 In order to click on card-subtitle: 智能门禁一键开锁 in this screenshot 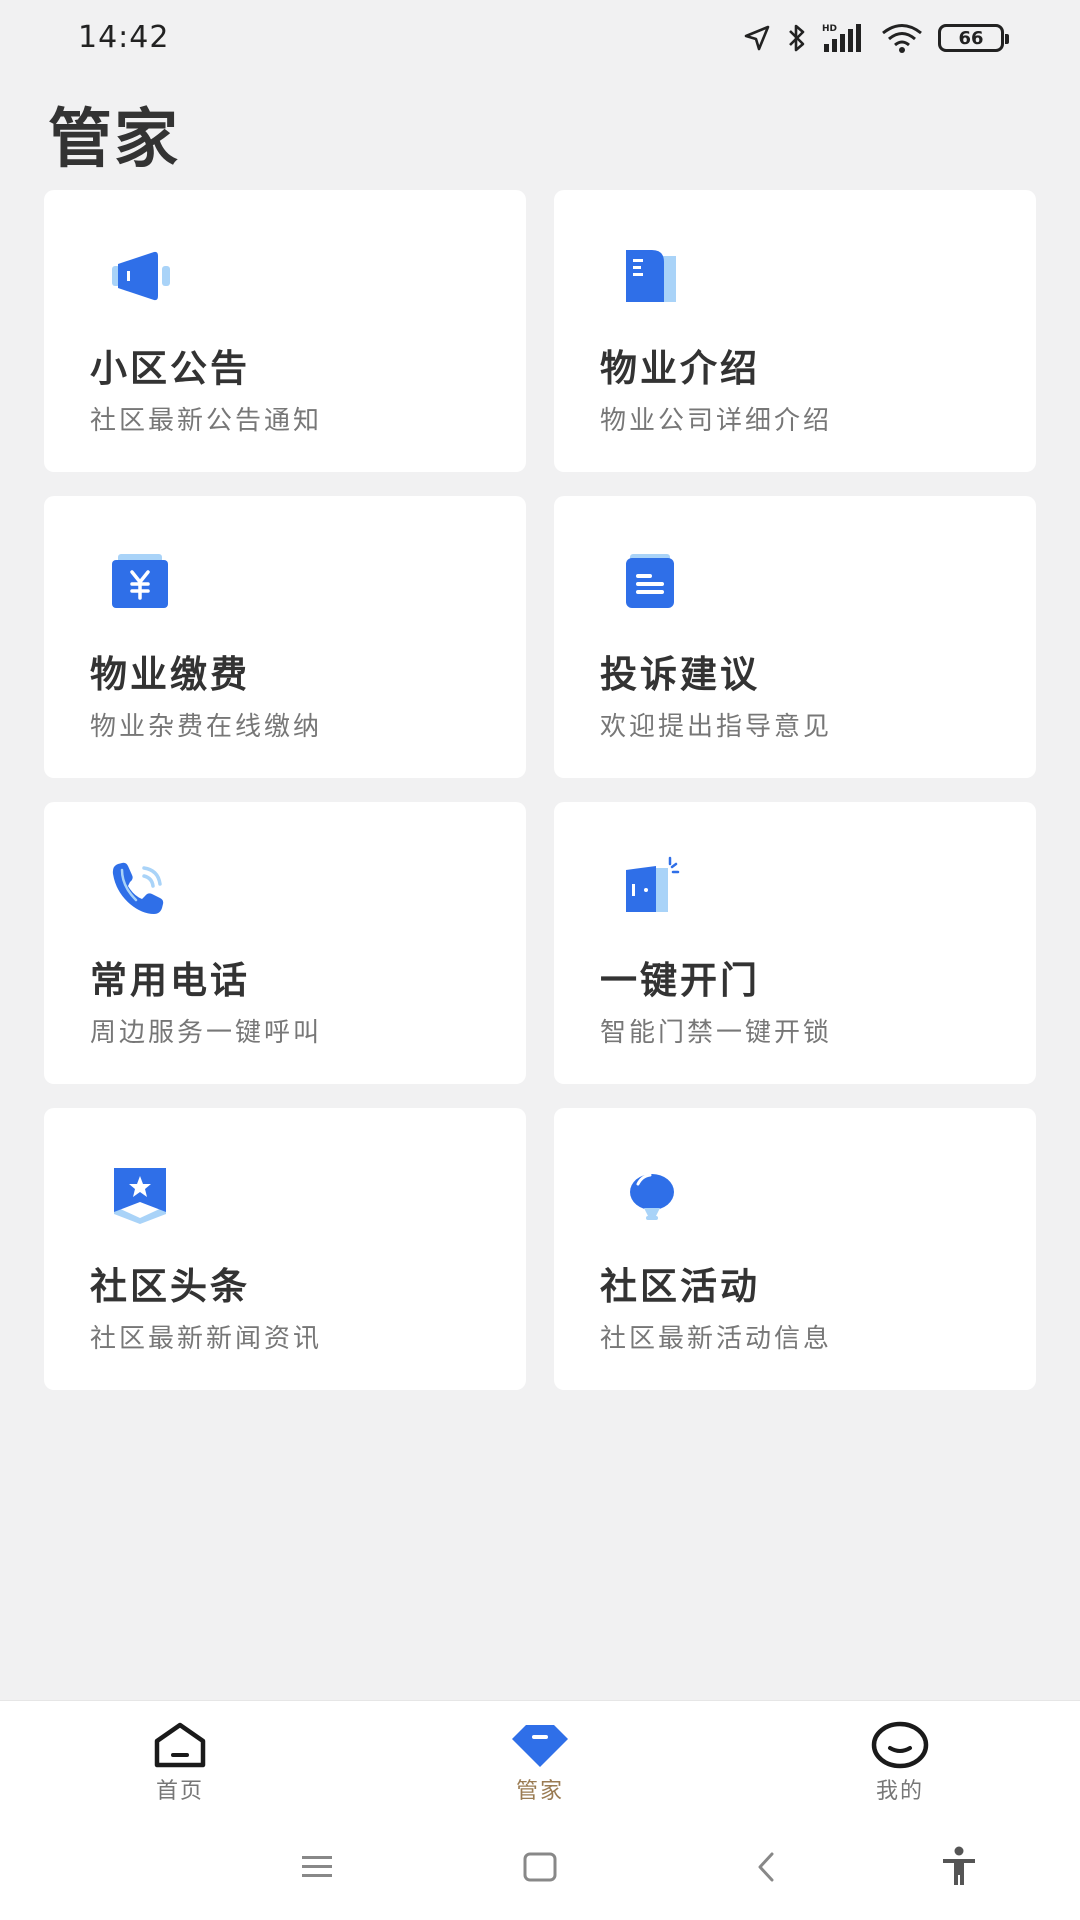, I will do `click(716, 1033)`.